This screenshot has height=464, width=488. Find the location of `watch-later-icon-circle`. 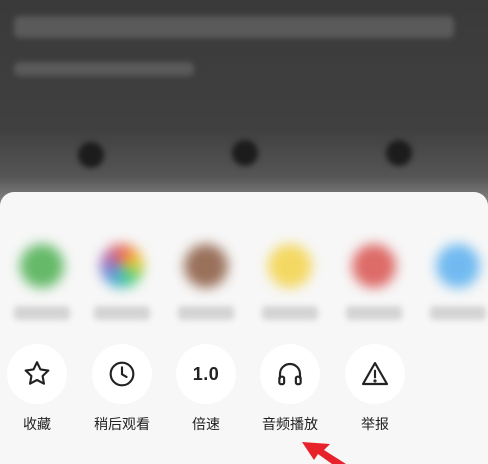

watch-later-icon-circle is located at coordinates (122, 374).